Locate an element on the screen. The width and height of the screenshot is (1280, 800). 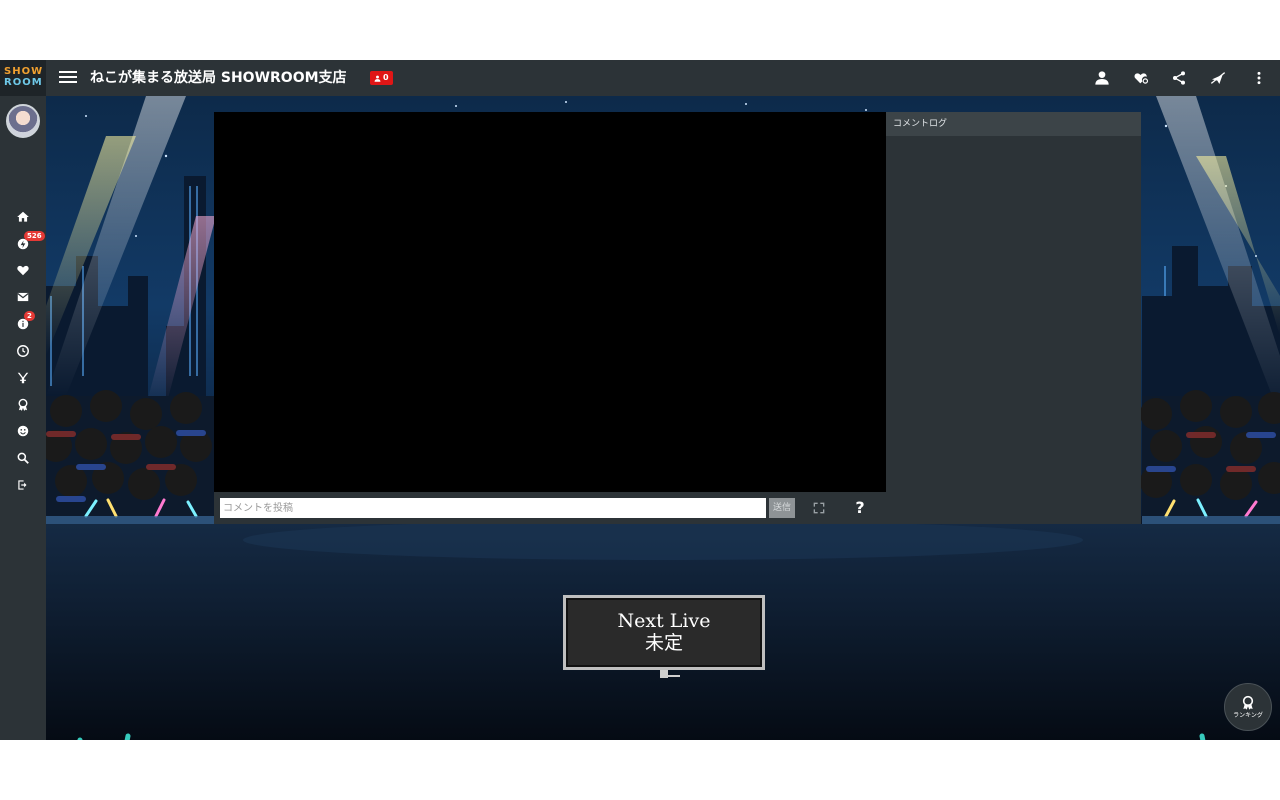
share-button is located at coordinates (1179, 78).